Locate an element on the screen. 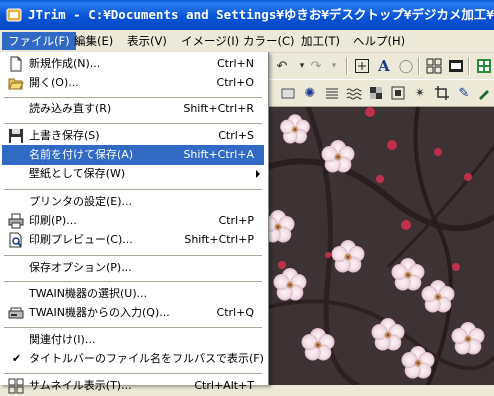 The image size is (494, 396). text-tool-icon: A is located at coordinates (384, 66).